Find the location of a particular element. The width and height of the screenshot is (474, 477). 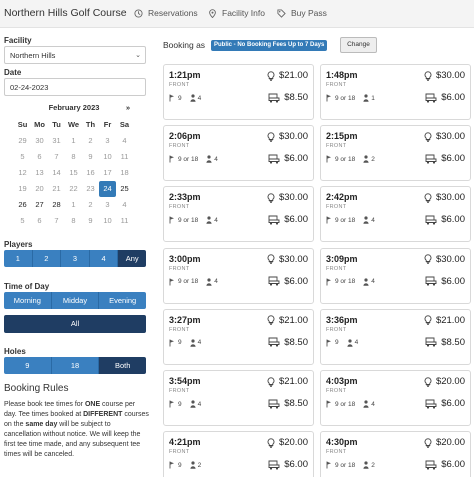

tee-time-card: 3:36pm FRONT 9 4 $21.00 $8.50 is located at coordinates (395, 336).